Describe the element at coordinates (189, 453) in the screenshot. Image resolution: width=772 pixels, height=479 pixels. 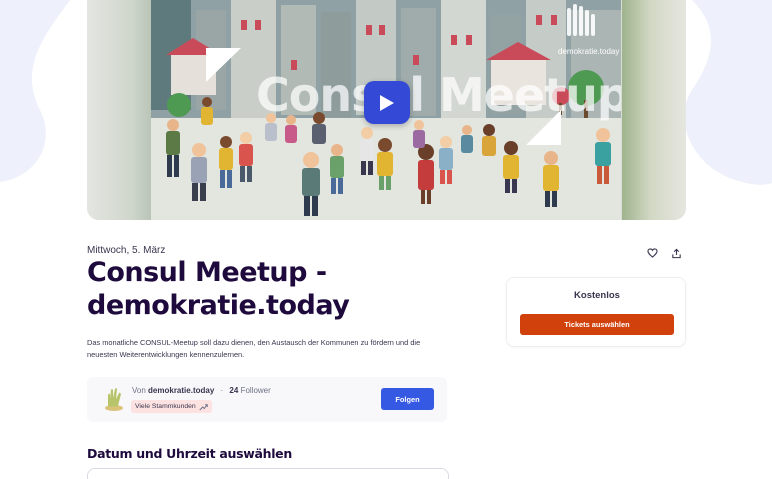
I see `date-time-section-title: Datum und Uhrzeit auswählen` at that location.